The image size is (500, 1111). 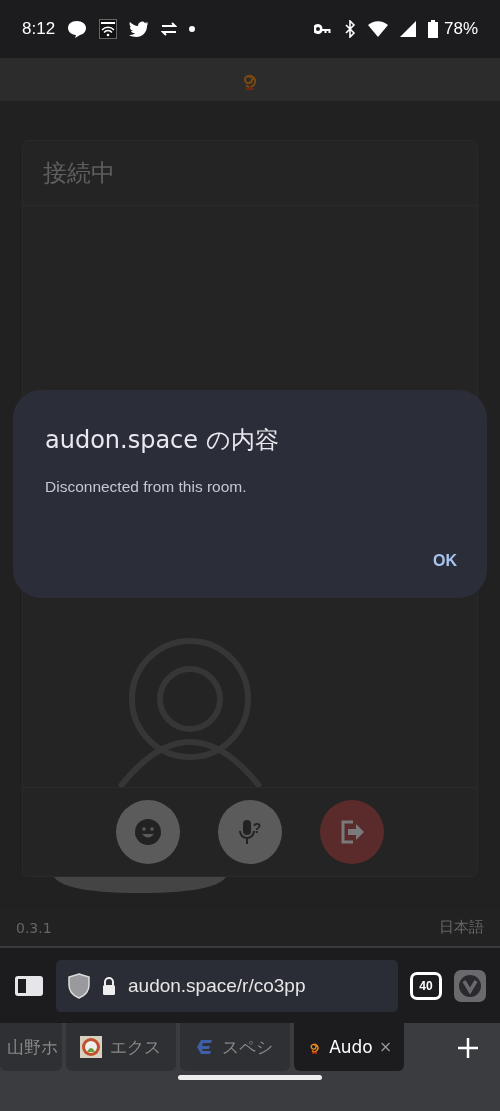 I want to click on signal-icon, so click(x=407, y=29).